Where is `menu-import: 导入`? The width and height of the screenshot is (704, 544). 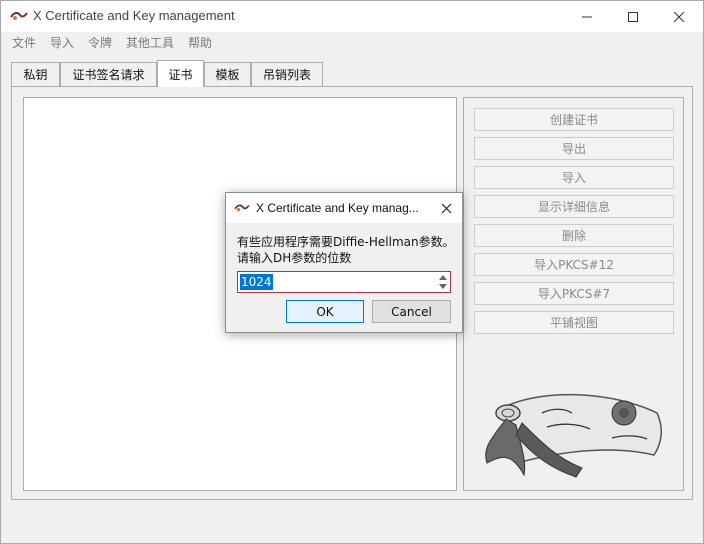
menu-import: 导入 is located at coordinates (62, 42).